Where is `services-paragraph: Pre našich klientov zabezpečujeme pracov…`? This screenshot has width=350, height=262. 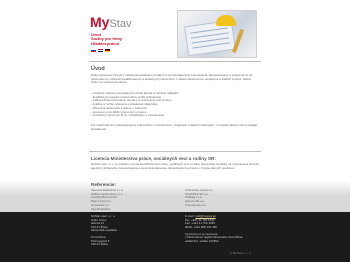
services-paragraph: Pre našich klientov zabezpečujeme pracov… is located at coordinates (174, 127).